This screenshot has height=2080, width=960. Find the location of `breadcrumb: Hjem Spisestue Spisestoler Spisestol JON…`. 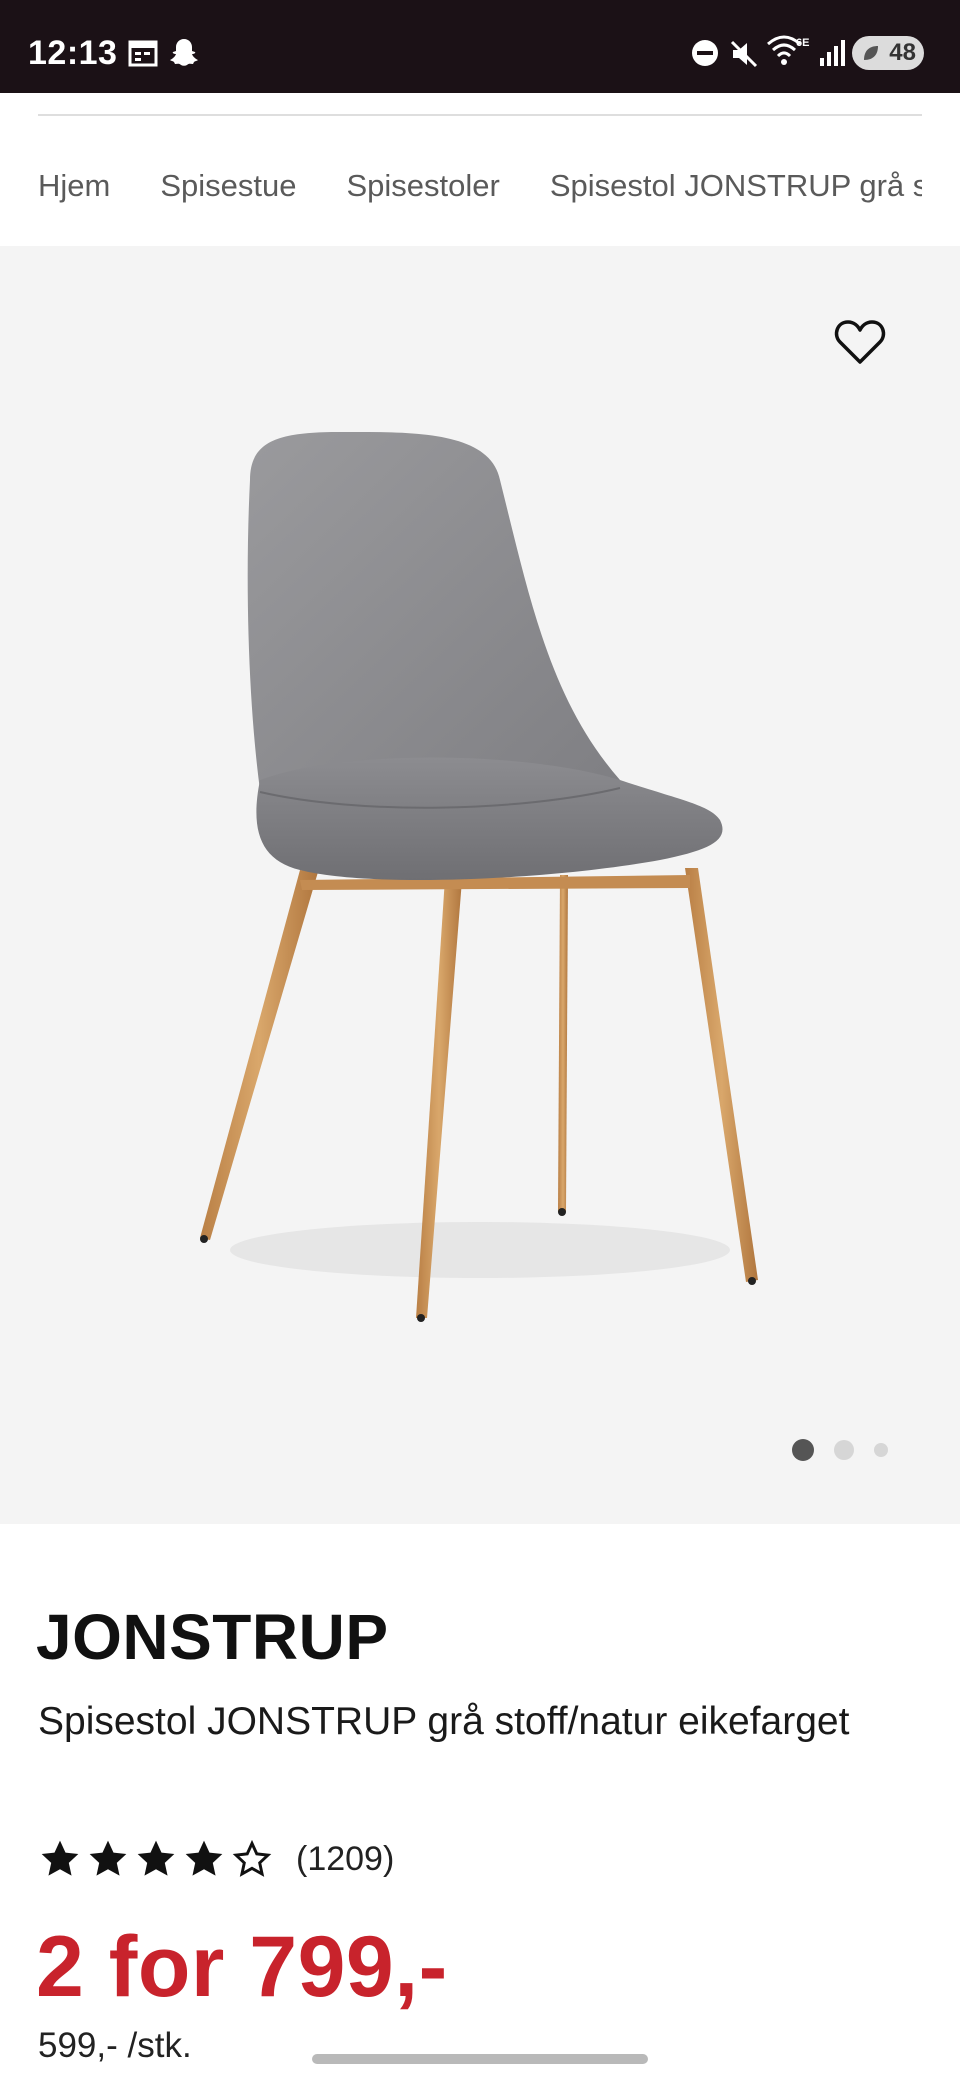

breadcrumb: Hjem Spisestue Spisestoler Spisestol JON… is located at coordinates (480, 186).